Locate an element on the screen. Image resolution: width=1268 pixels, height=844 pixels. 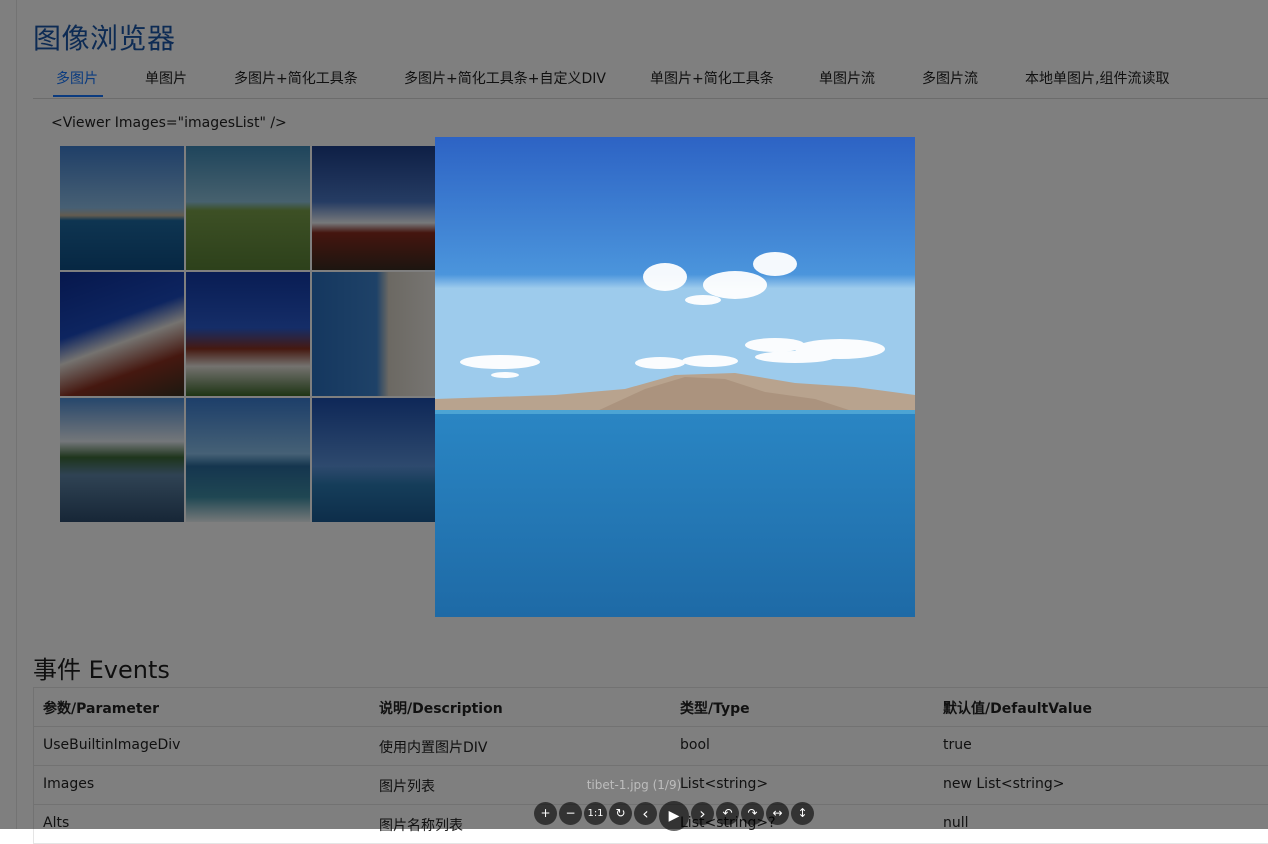
flip-vertical-icon: ↕ is located at coordinates (802, 813).